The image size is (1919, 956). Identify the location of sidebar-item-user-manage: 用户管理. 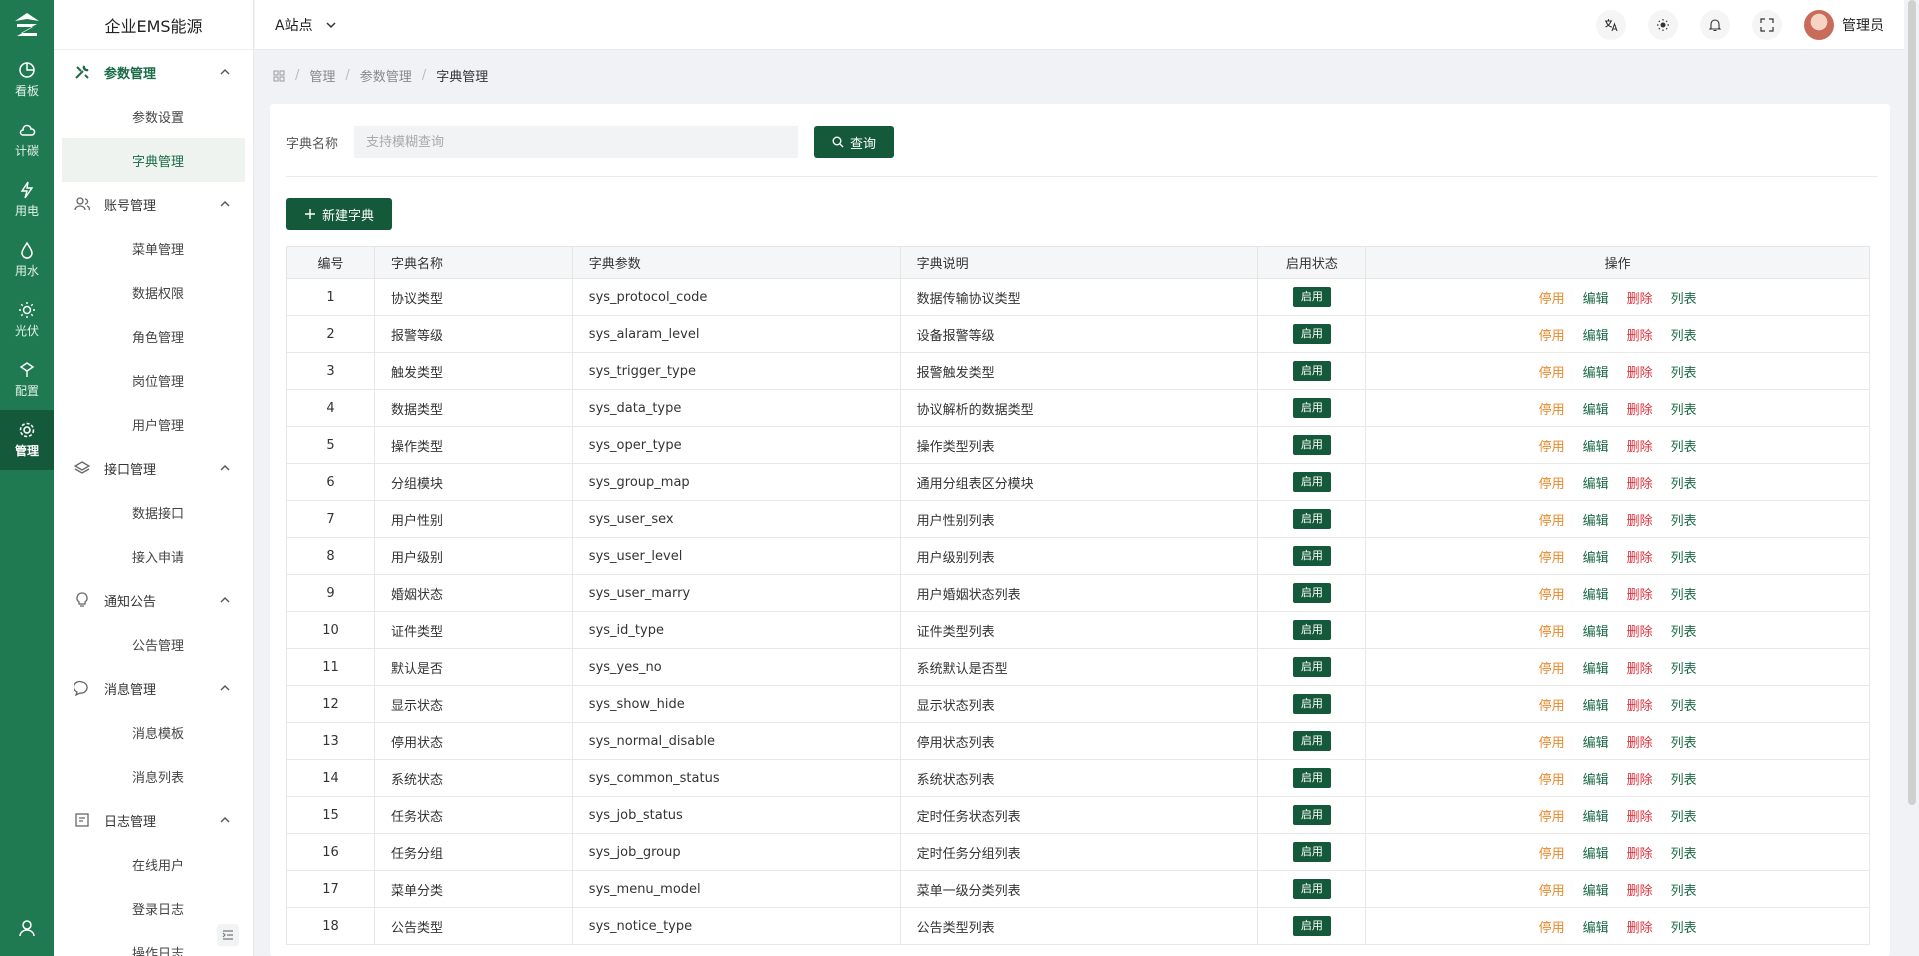
(153, 424).